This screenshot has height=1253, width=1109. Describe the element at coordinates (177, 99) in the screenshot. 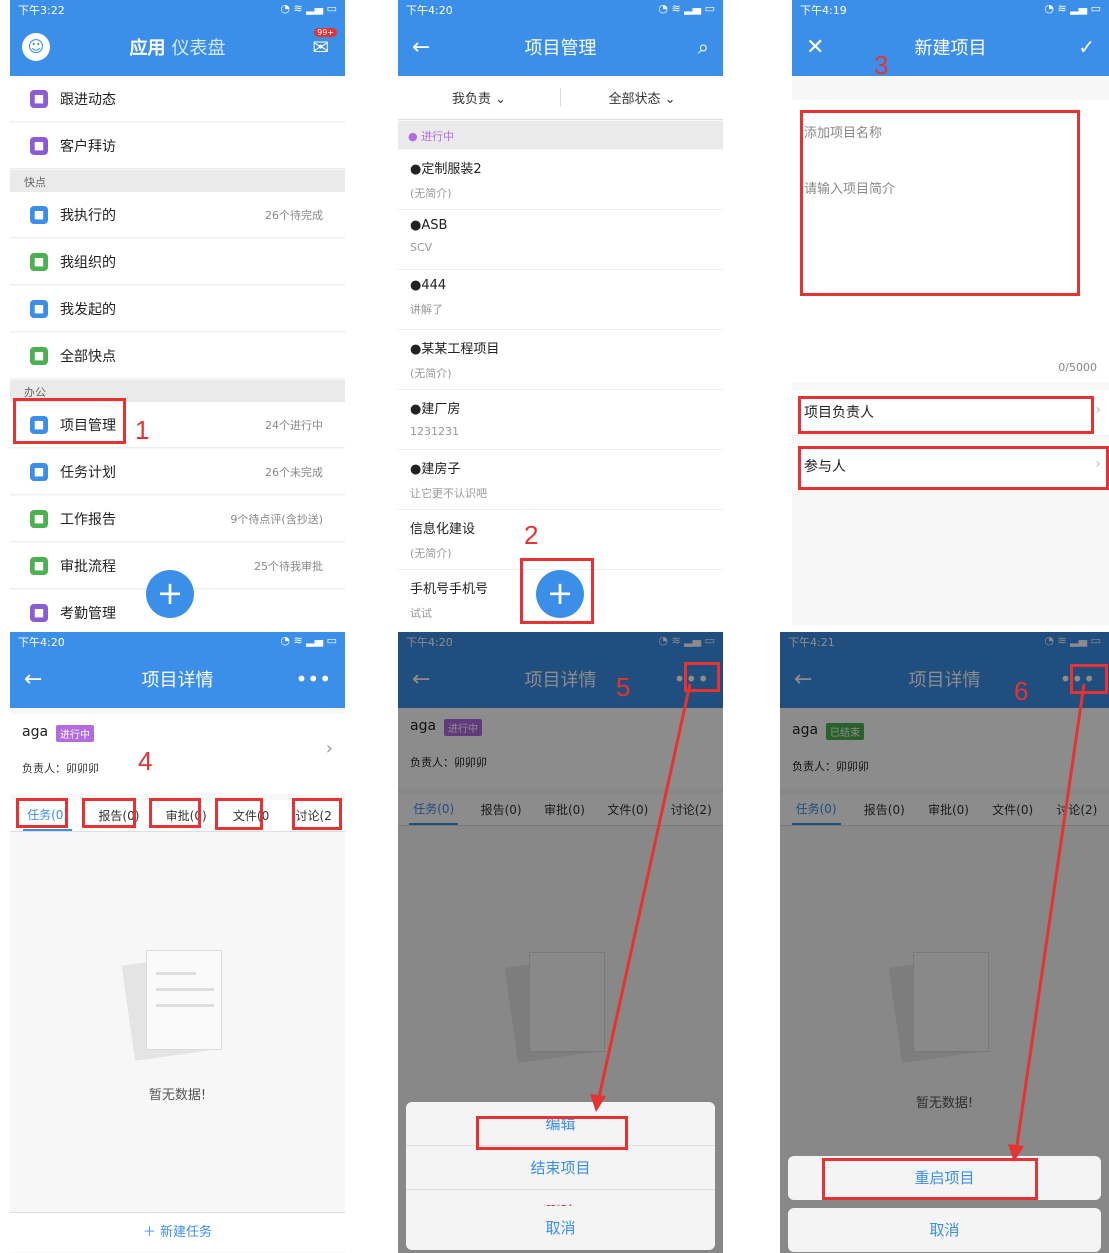

I see `menu-item: ■ 跟进动态` at that location.